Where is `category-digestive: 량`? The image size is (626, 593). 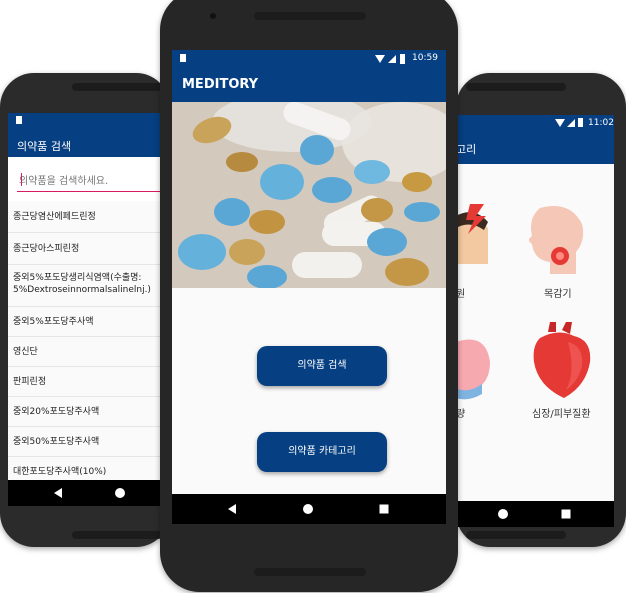
category-digestive: 량 is located at coordinates (481, 378).